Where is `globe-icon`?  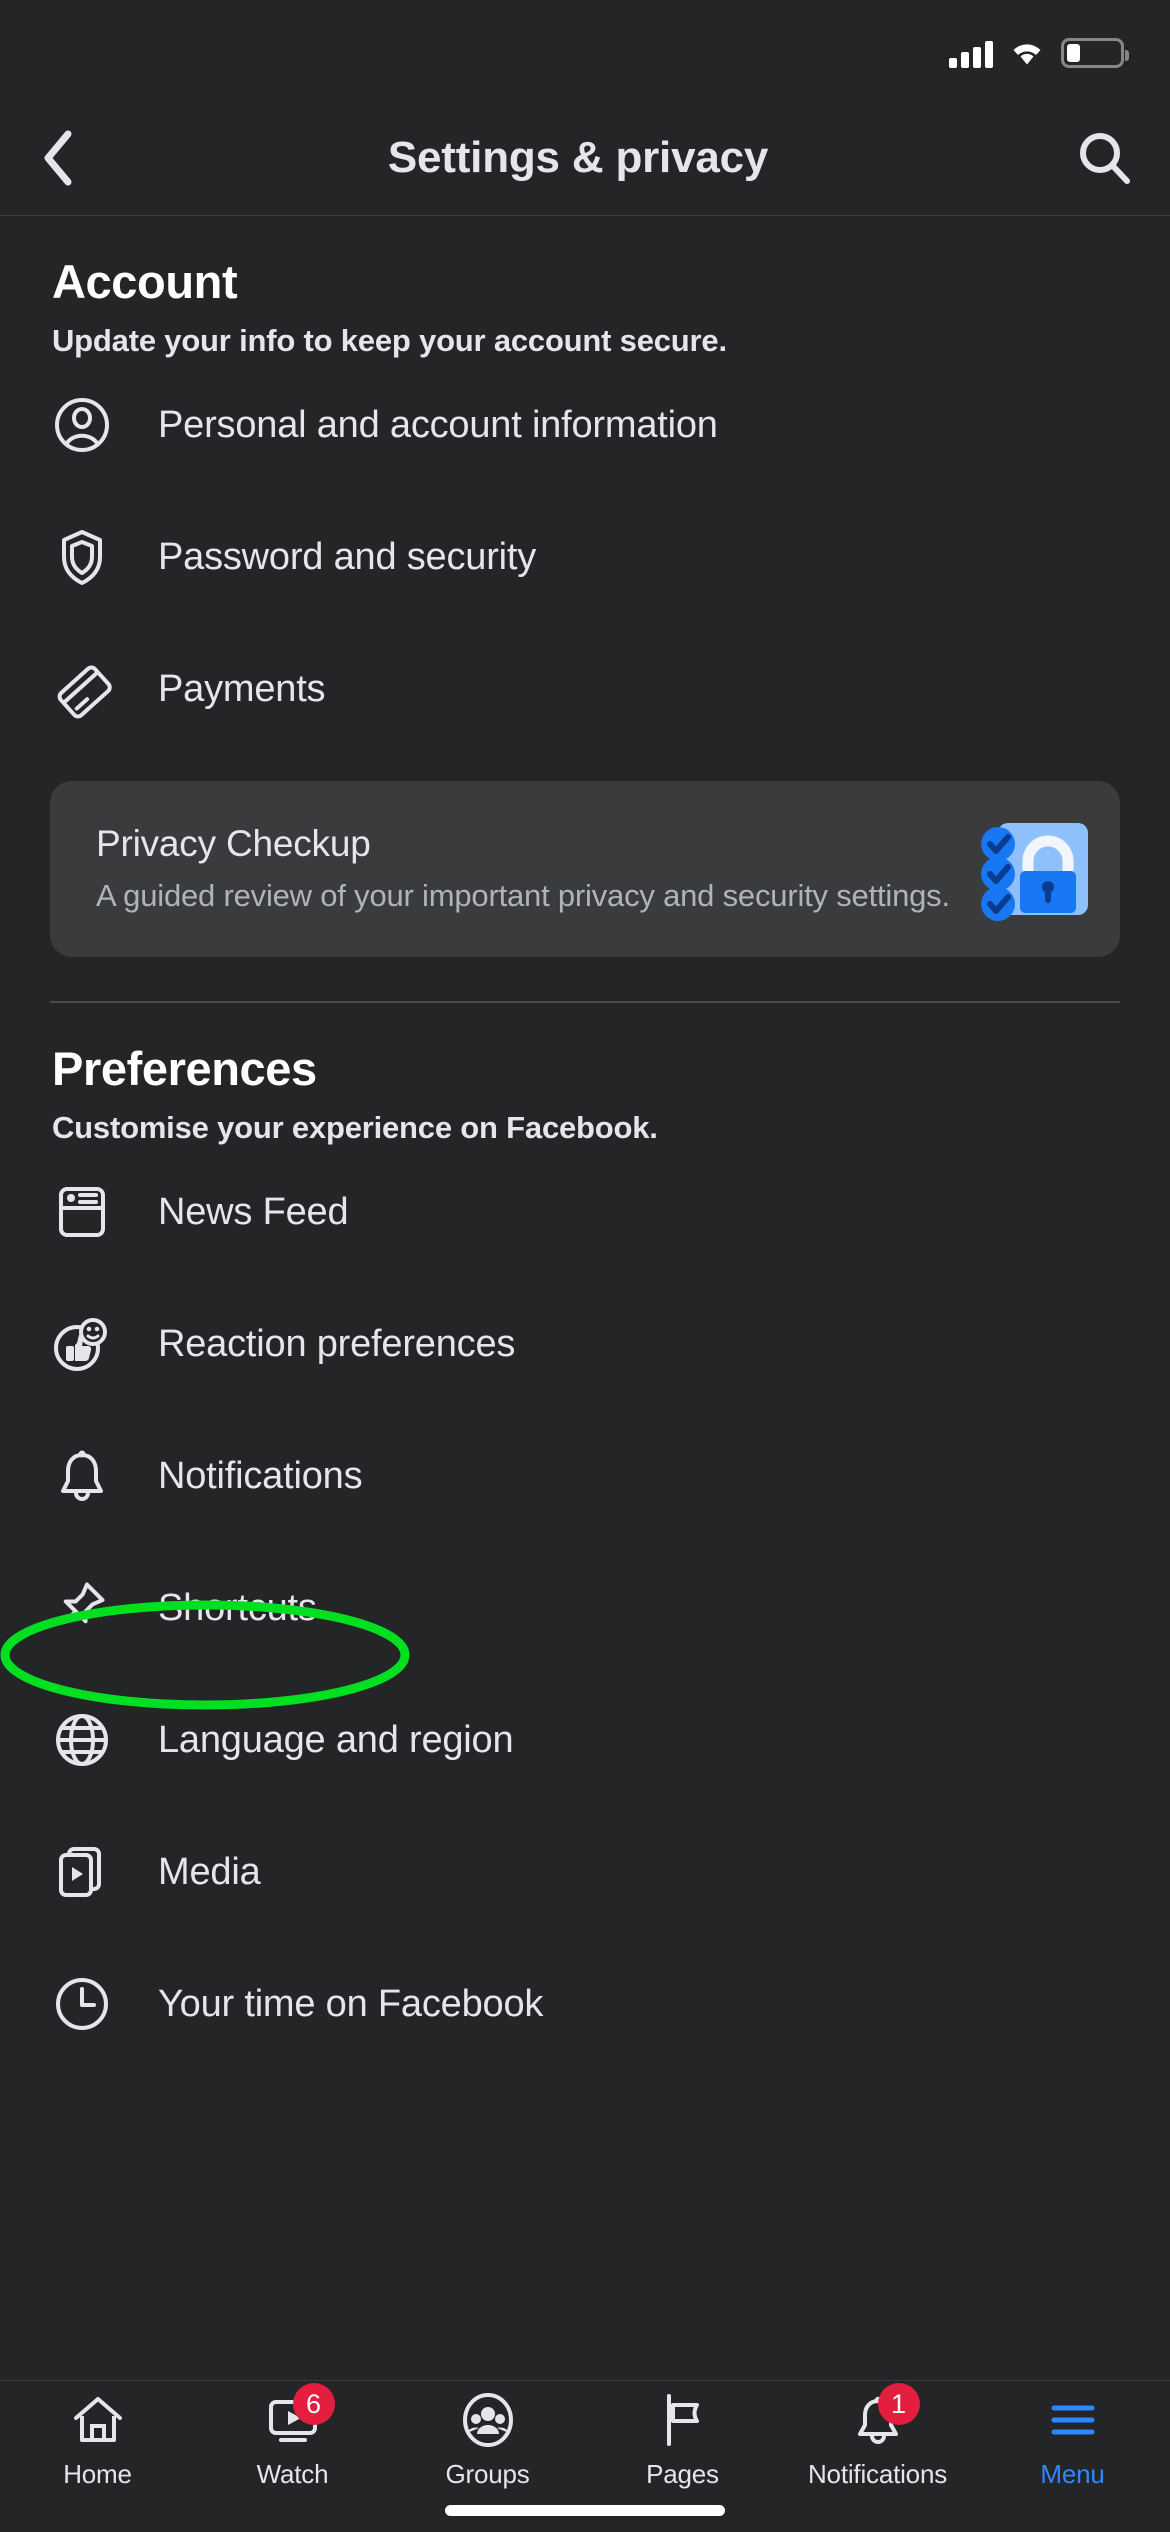
globe-icon is located at coordinates (82, 1740).